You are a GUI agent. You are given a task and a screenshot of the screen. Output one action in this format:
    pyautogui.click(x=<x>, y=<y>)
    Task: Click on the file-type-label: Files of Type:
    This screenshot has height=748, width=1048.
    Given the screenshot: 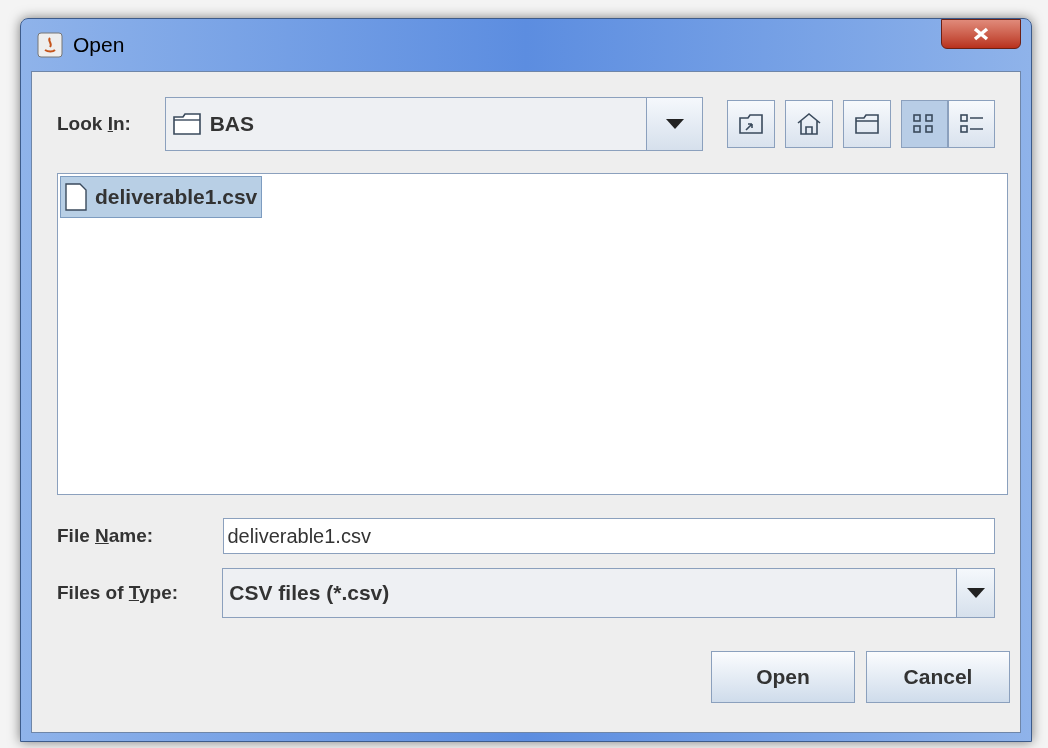 What is the action you would take?
    pyautogui.click(x=118, y=592)
    